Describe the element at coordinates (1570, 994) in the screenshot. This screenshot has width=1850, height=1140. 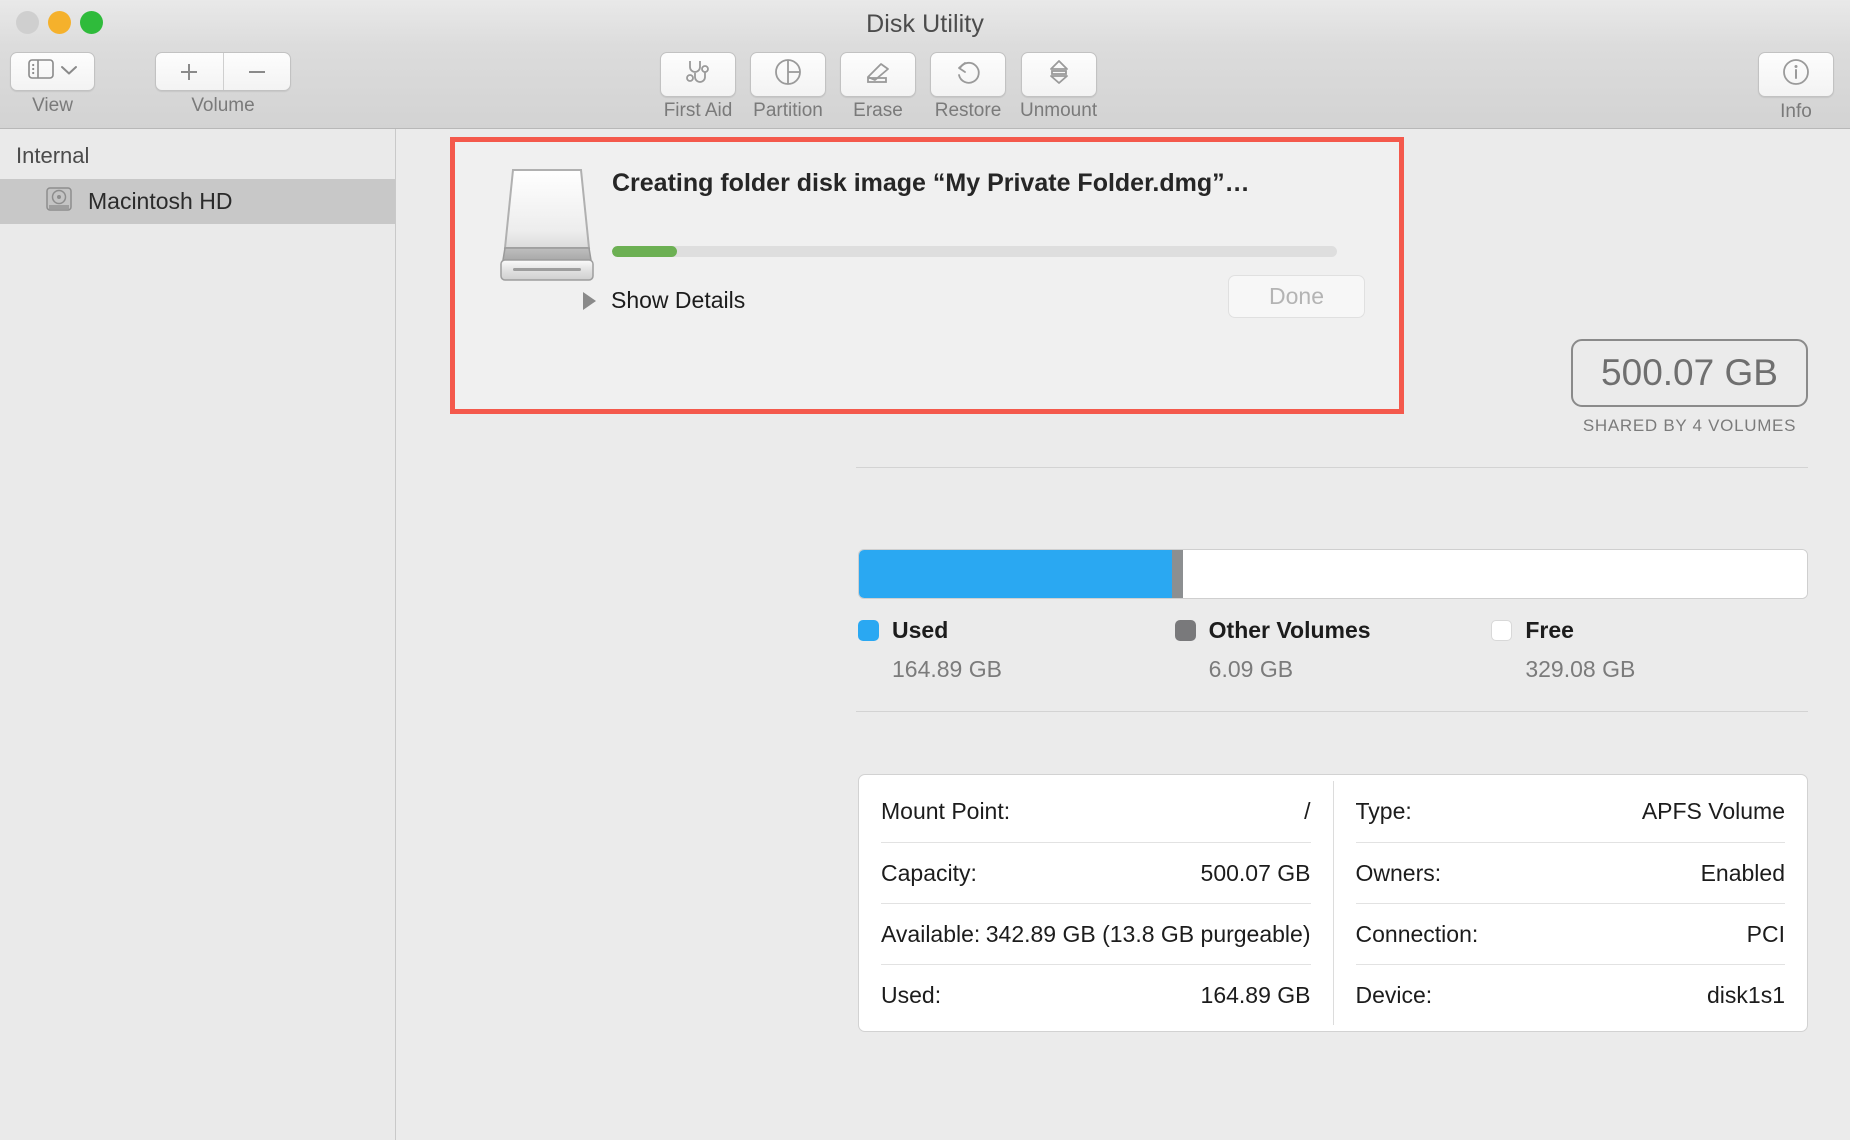
I see `table-row: Device: disk1s1` at that location.